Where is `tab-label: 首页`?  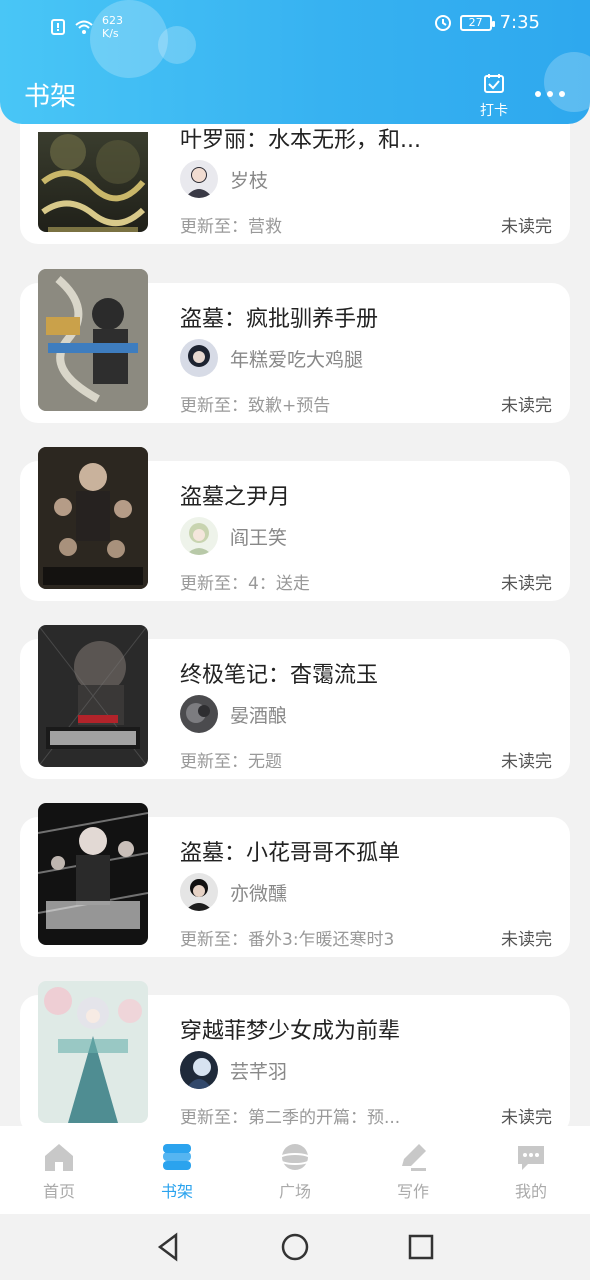
tab-label: 首页 is located at coordinates (58, 1191).